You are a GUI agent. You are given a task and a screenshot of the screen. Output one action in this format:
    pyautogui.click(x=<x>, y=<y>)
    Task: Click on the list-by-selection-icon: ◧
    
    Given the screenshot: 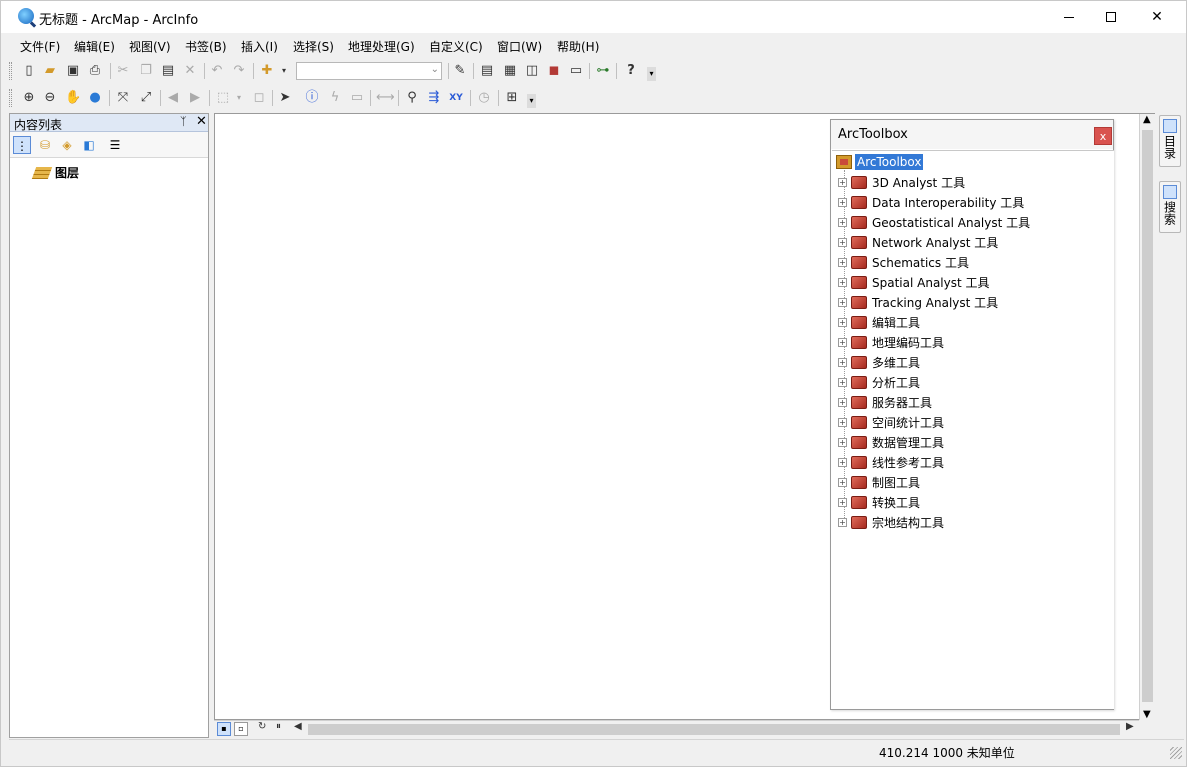 What is the action you would take?
    pyautogui.click(x=89, y=145)
    